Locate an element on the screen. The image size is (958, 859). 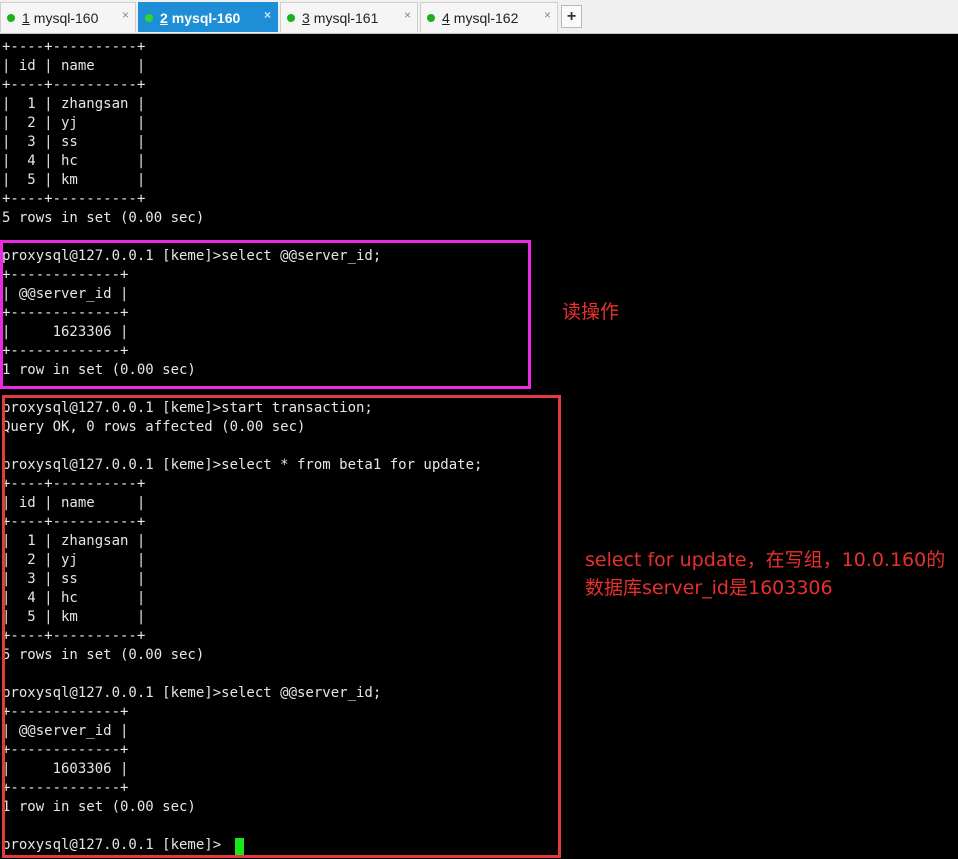
tab-mysql-162: 4 mysql-162 × is located at coordinates (489, 17).